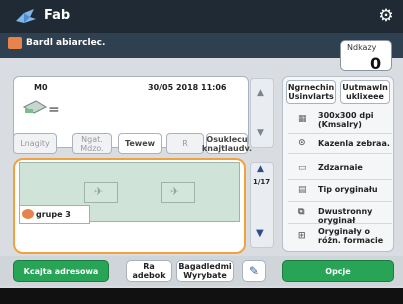  What do you see at coordinates (28, 214) in the screenshot?
I see `group-icon` at bounding box center [28, 214].